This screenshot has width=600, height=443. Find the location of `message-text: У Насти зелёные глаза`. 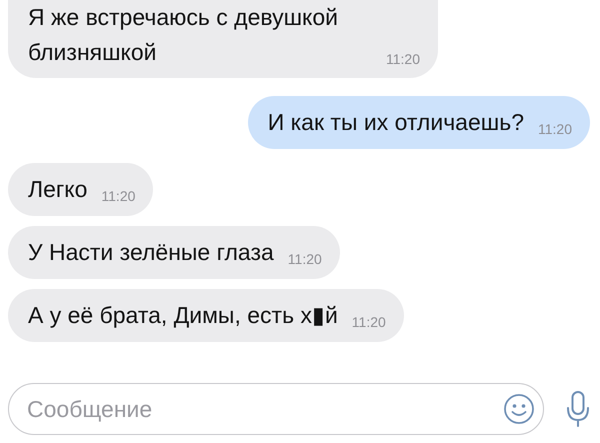

message-text: У Насти зелёные глаза is located at coordinates (151, 252).